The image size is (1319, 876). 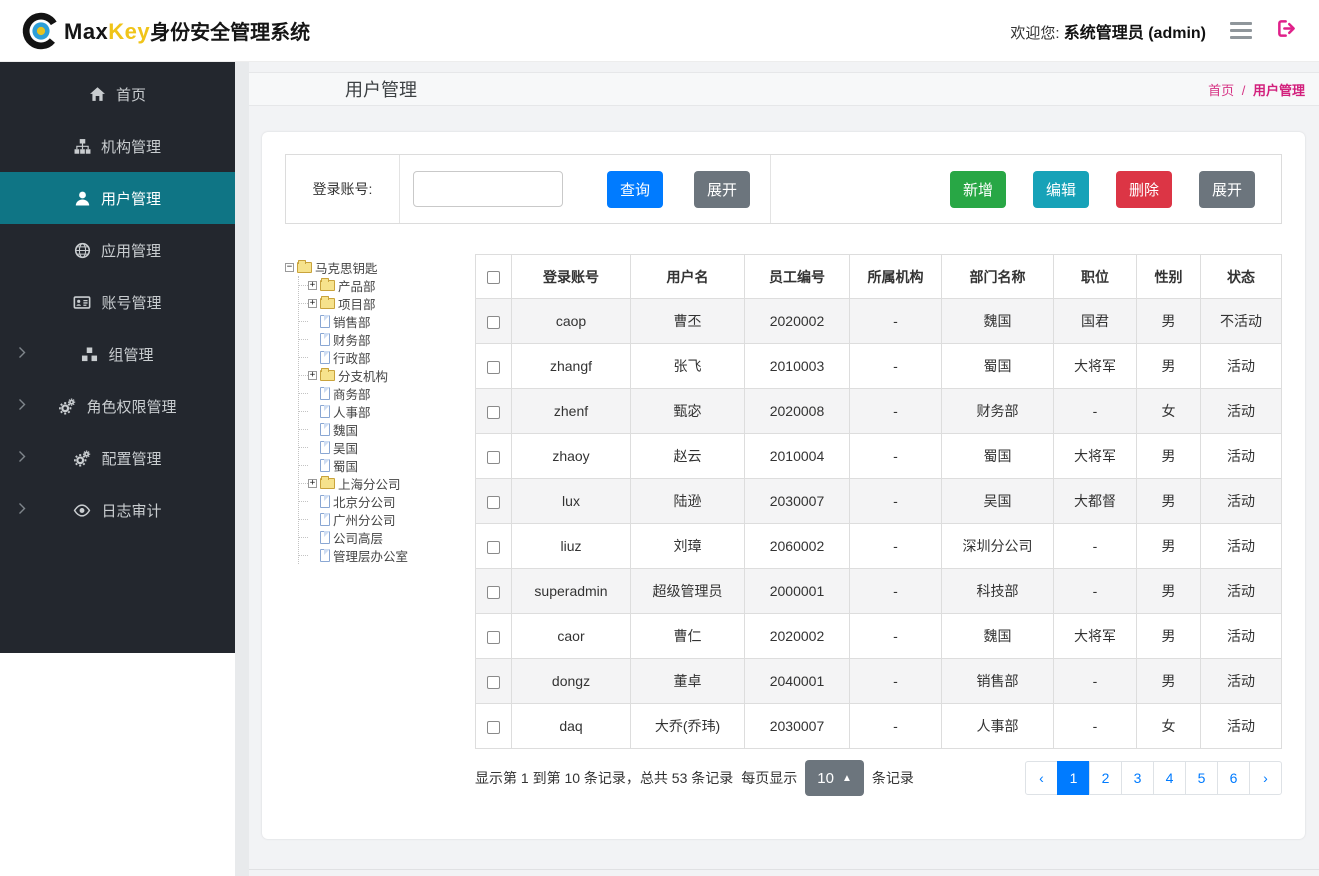 What do you see at coordinates (1221, 90) in the screenshot?
I see `breadcrumb-home-link: 首页` at bounding box center [1221, 90].